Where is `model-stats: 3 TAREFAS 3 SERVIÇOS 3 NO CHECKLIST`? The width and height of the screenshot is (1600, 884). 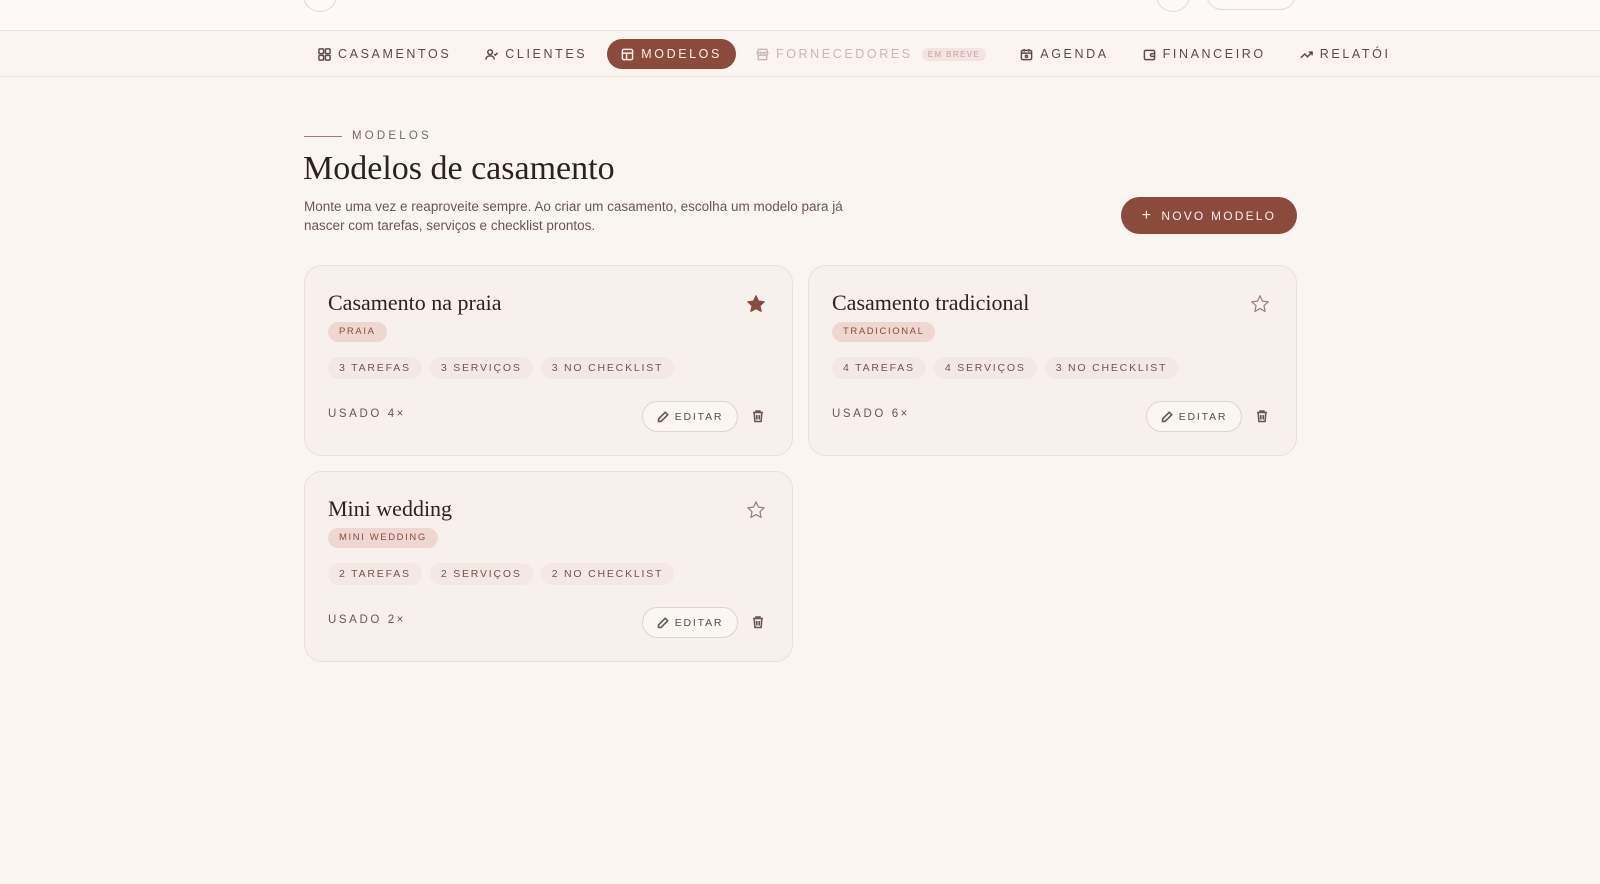
model-stats: 3 TAREFAS 3 SERVIÇOS 3 NO CHECKLIST is located at coordinates (501, 368).